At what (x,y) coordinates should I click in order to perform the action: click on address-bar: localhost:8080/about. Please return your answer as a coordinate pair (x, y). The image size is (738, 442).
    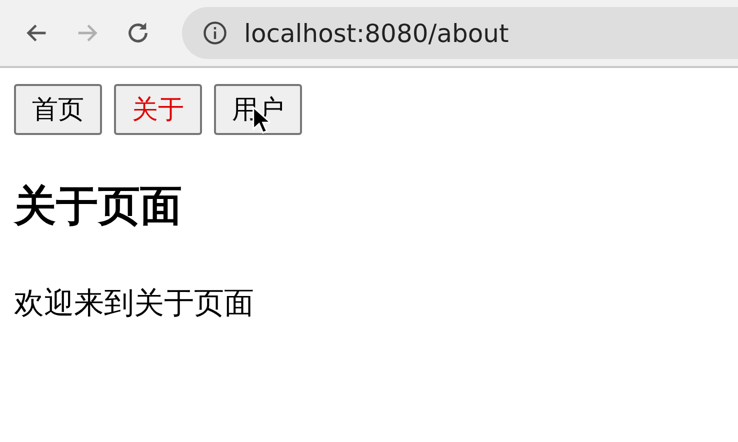
    Looking at the image, I should click on (460, 33).